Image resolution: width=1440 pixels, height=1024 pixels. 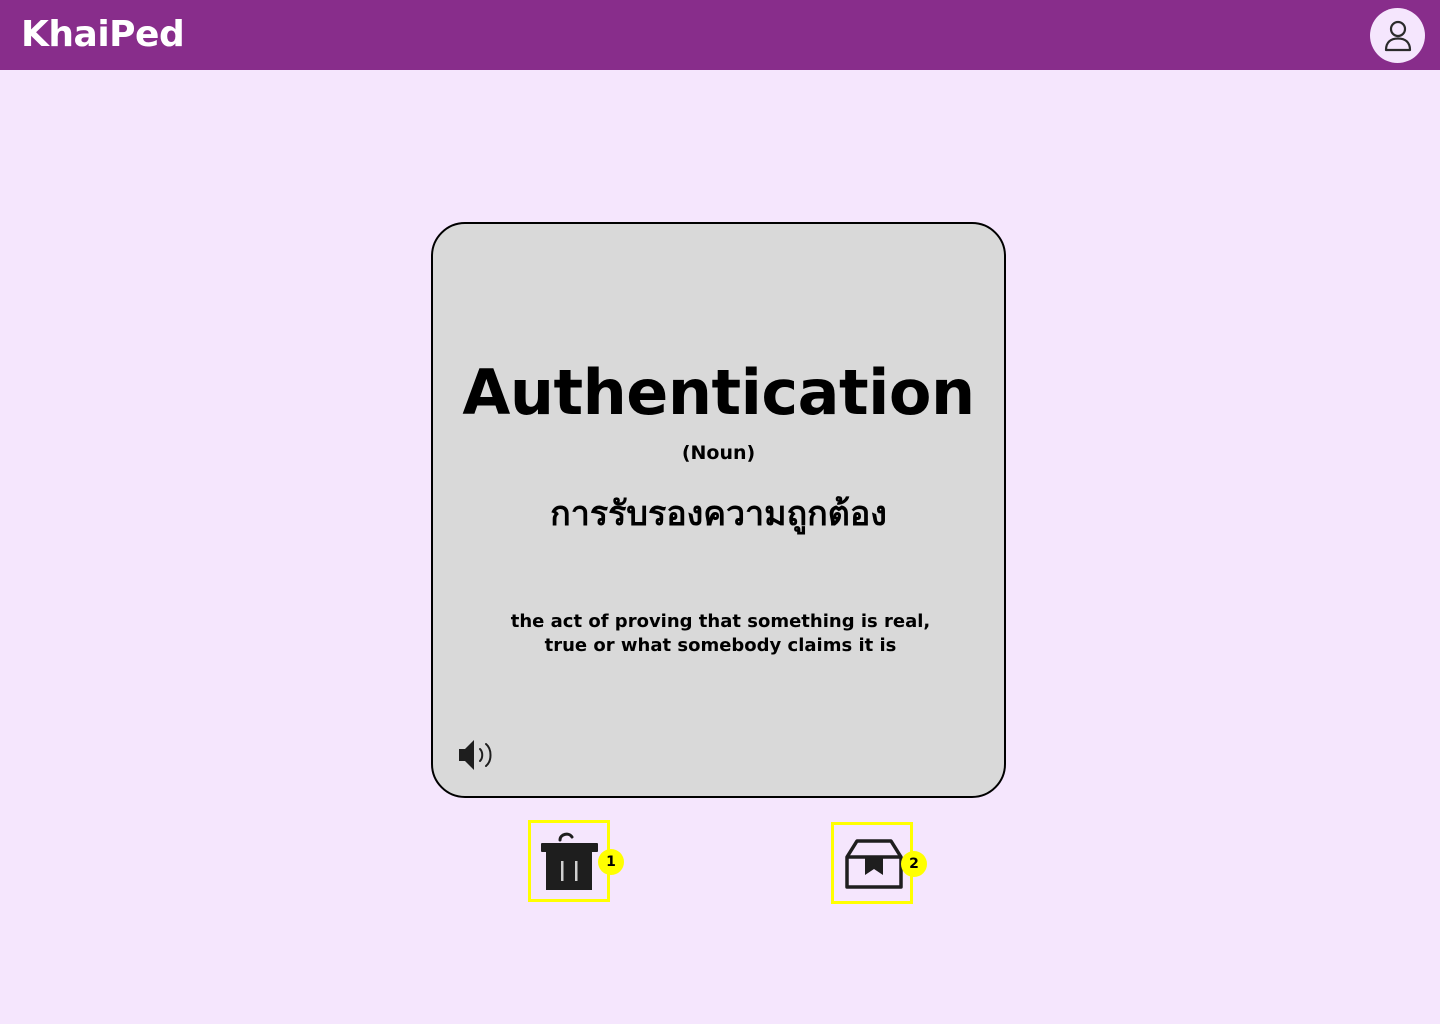 What do you see at coordinates (718, 514) in the screenshot?
I see `thai-translation: การรับรองความถูกต้อง` at bounding box center [718, 514].